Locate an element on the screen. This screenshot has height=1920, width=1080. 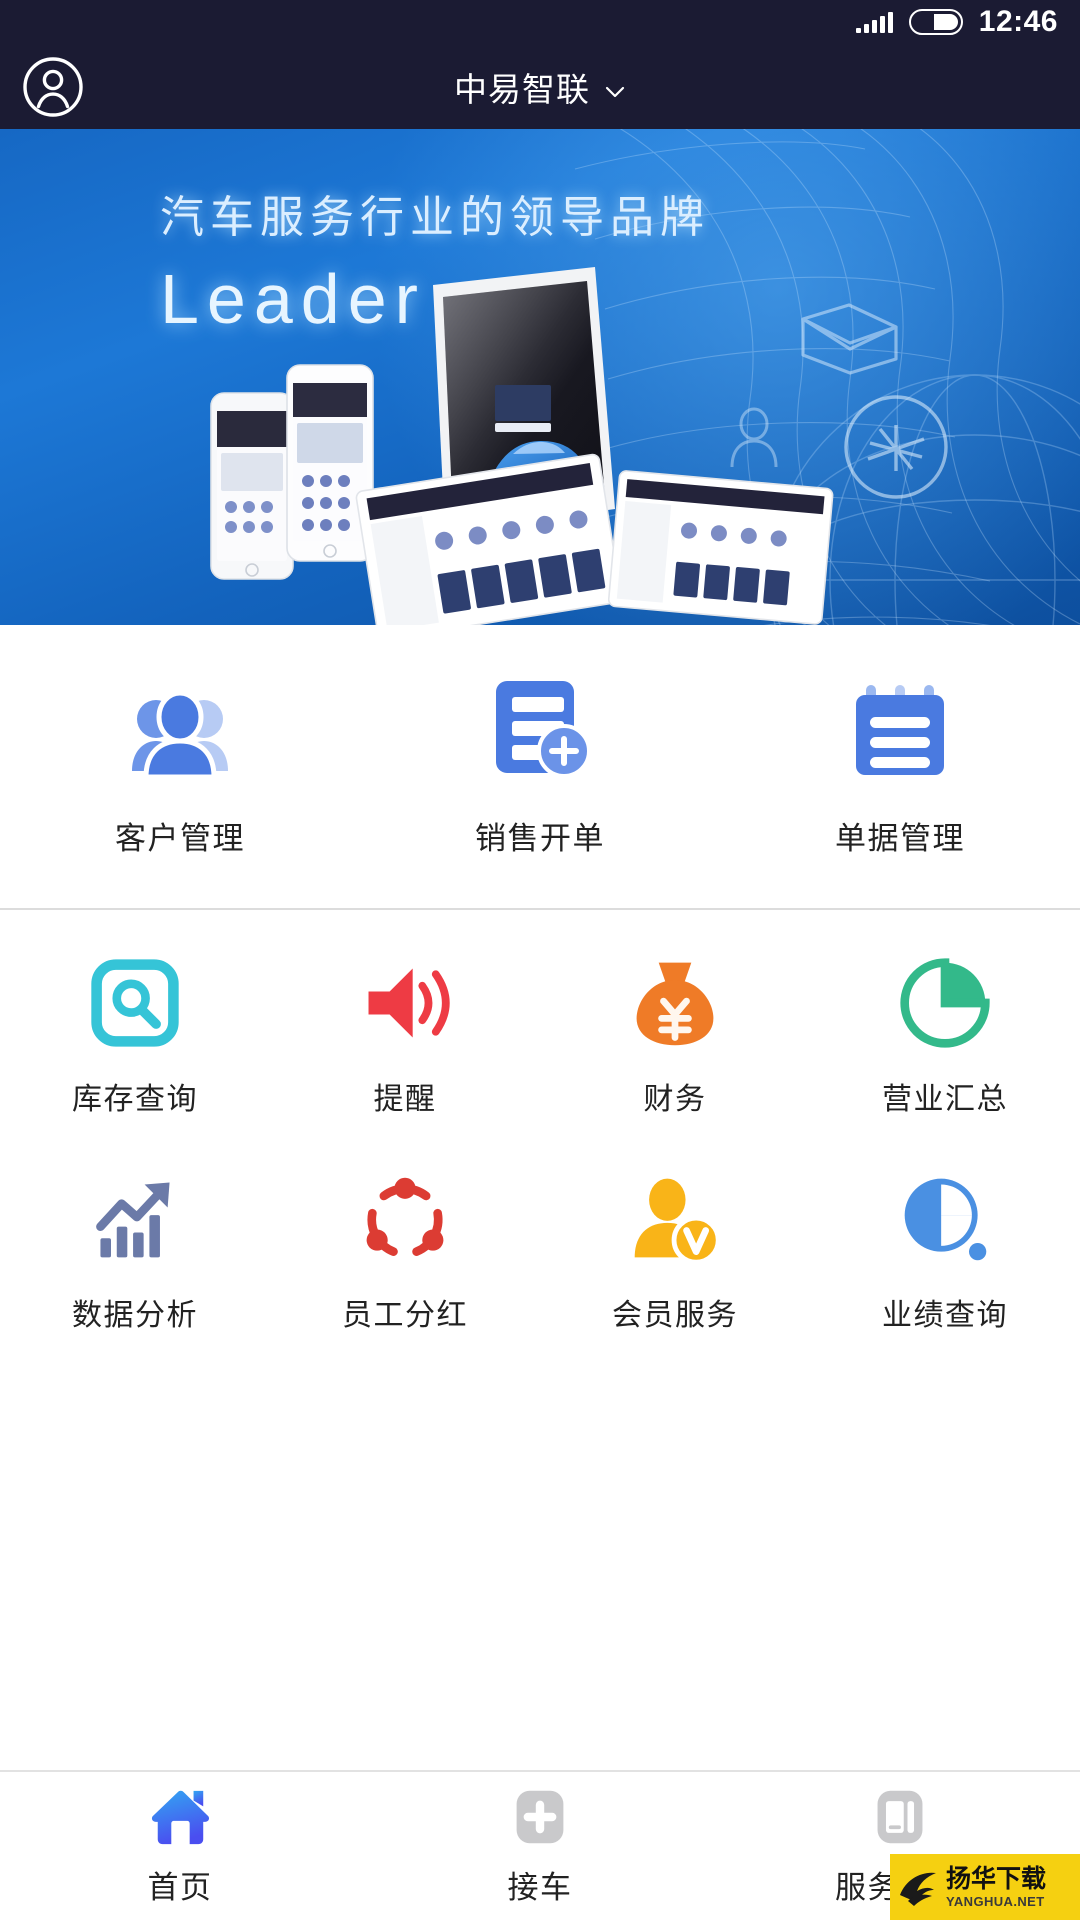
feature-label: 提醒 is located at coordinates (405, 1099).